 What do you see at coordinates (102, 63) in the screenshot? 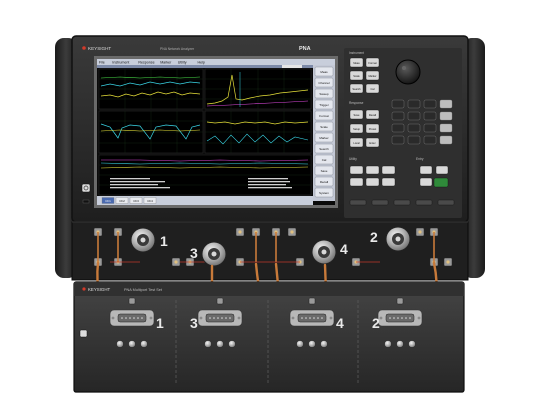
I see `menu-item-file: File` at bounding box center [102, 63].